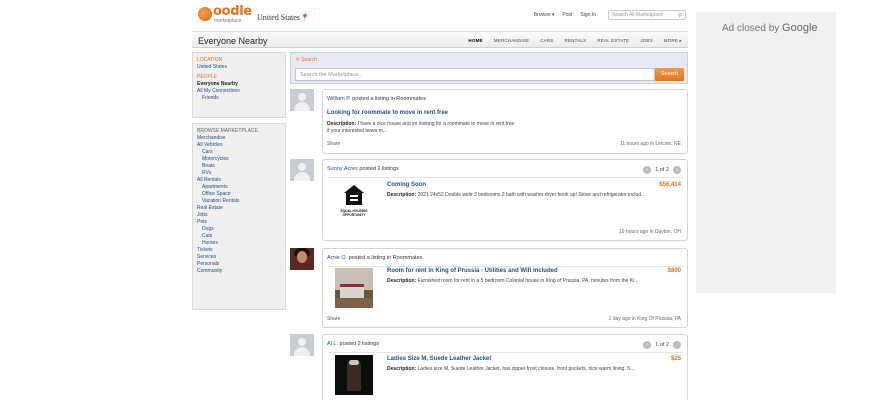  What do you see at coordinates (670, 185) in the screenshot?
I see `listing-price: $56,414` at bounding box center [670, 185].